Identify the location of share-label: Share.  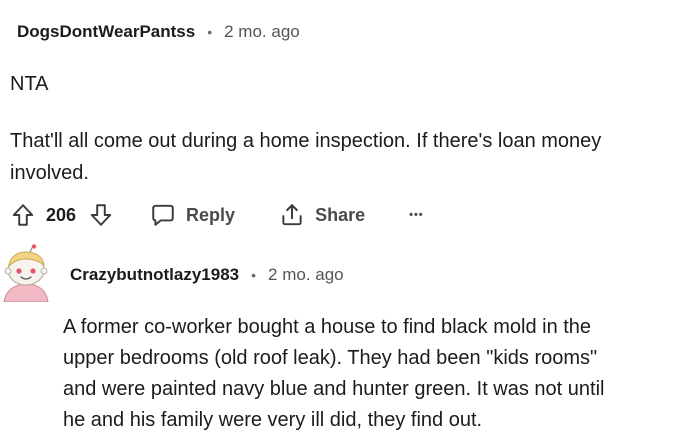
(340, 214).